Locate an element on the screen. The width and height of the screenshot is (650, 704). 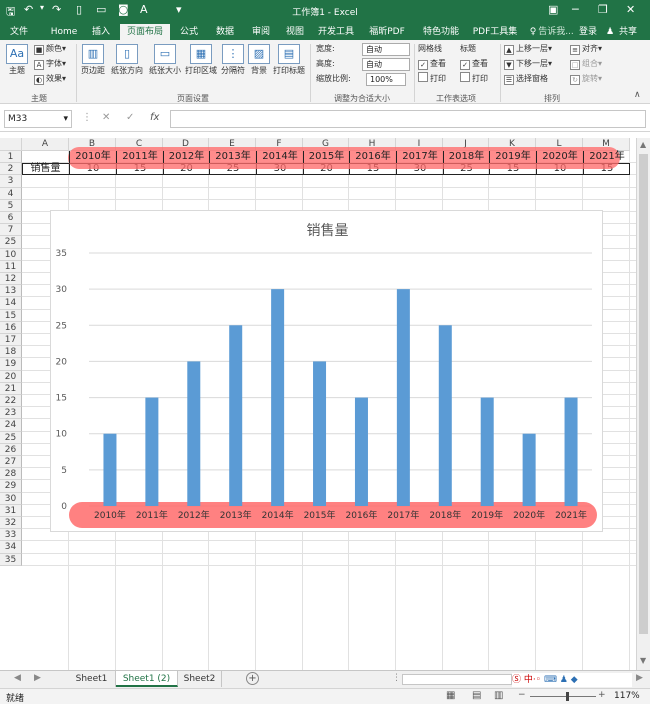
vertical-scrollbar: ▲ ▼ is located at coordinates (643, 404).